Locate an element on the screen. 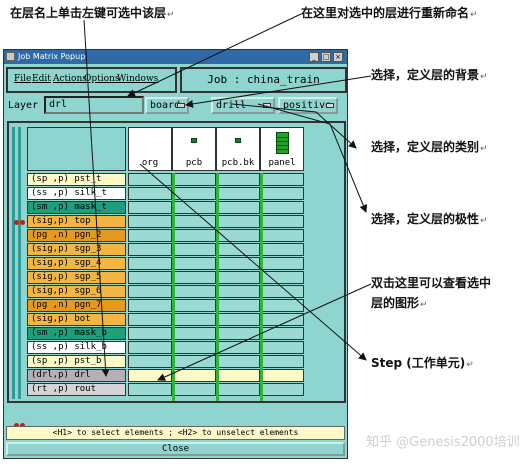 The width and height of the screenshot is (527, 467). layer-row: (pg ,n) pgn_2 is located at coordinates (182, 236).